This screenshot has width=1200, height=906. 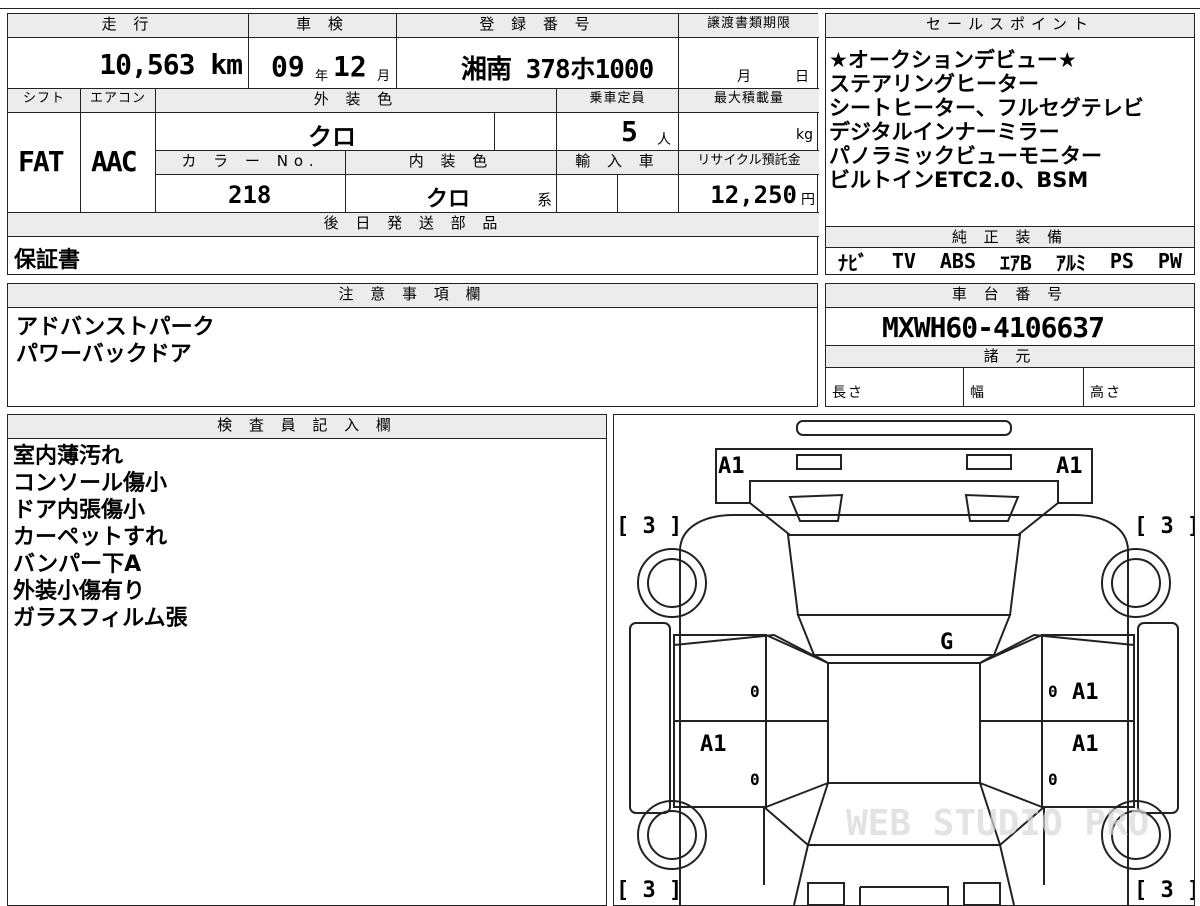 I want to click on inspector-line: バンパー下A, so click(x=77, y=564).